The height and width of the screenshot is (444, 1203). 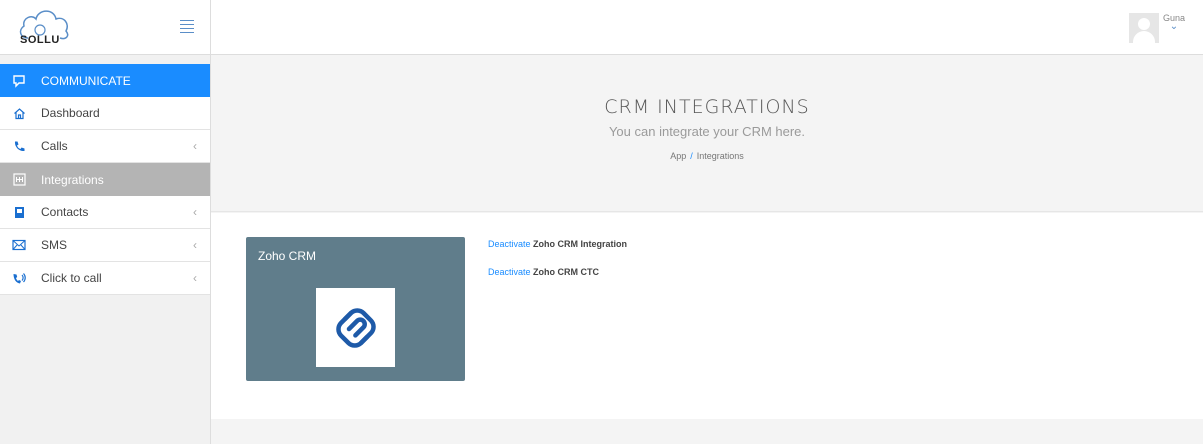 I want to click on user-menu: Guna ⌄, so click(x=1156, y=28).